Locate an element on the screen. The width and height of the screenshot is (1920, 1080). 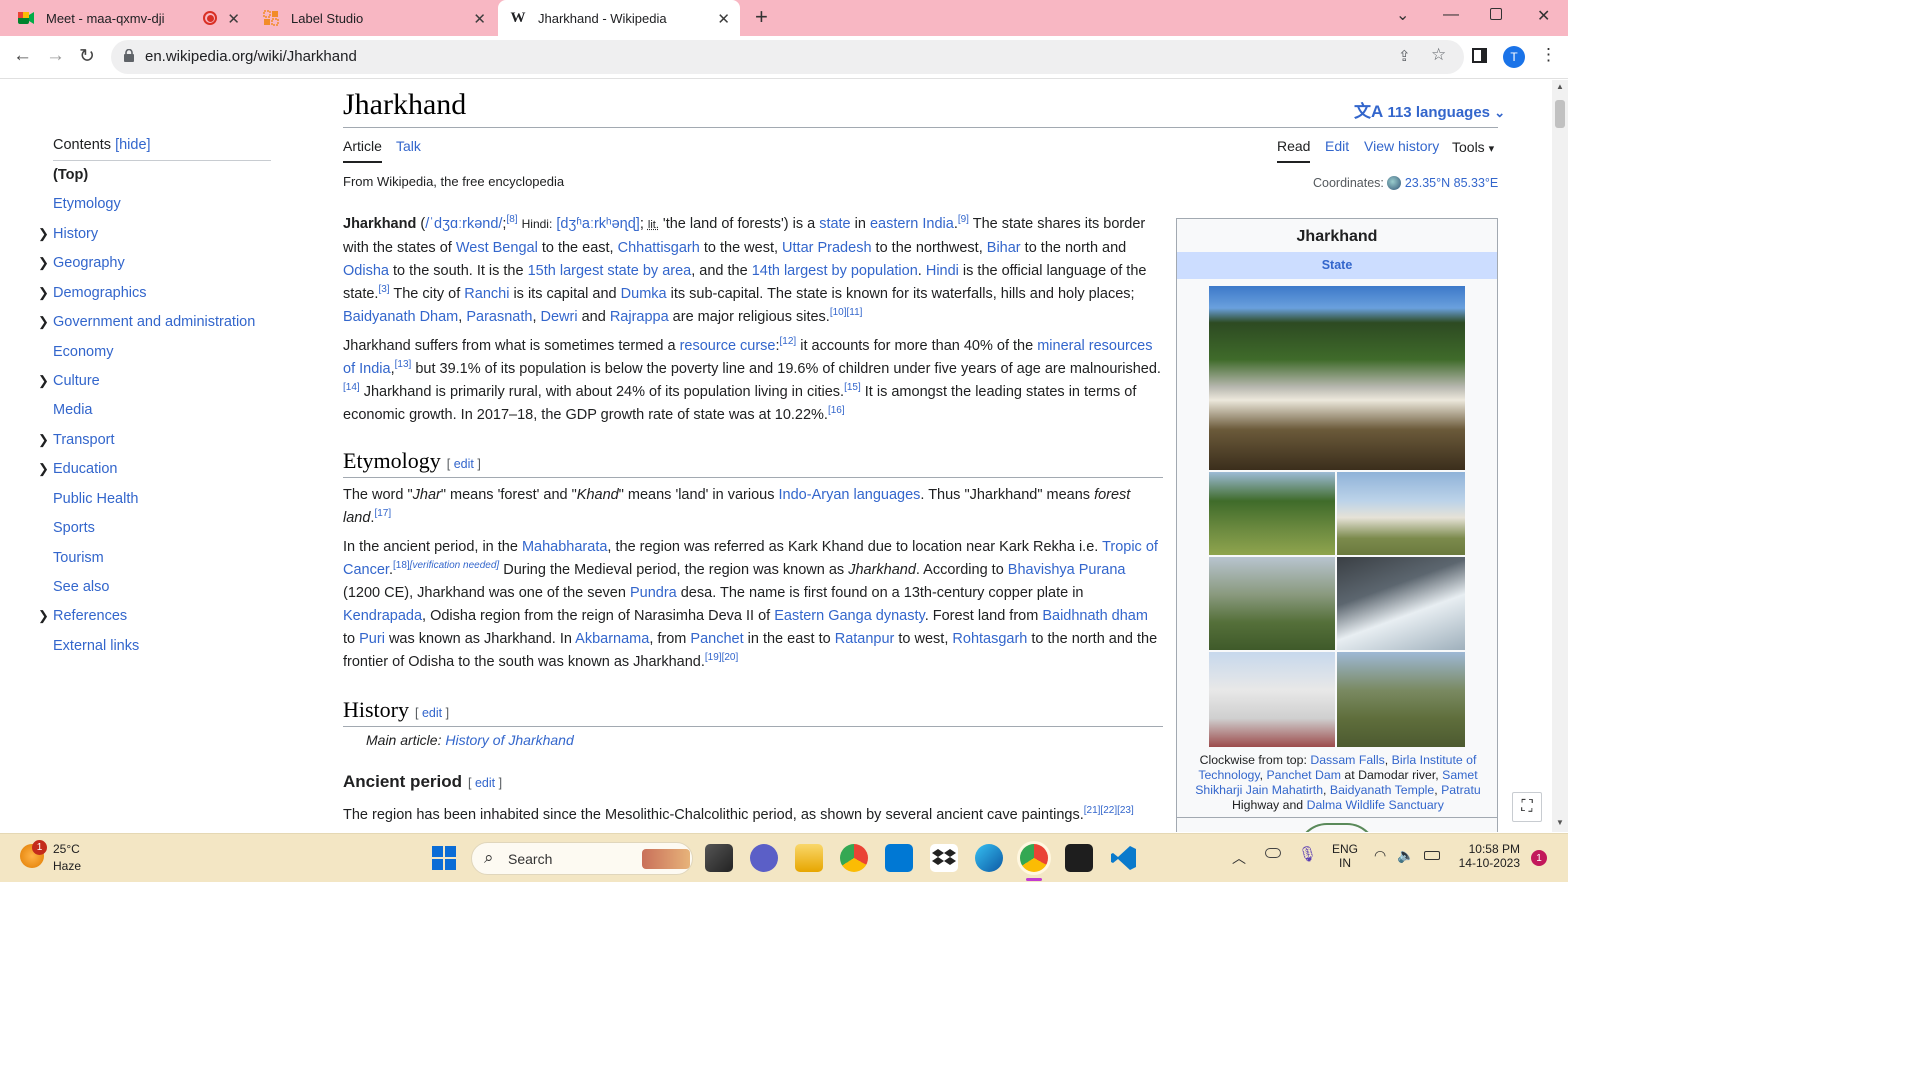
chrome-profile-icon is located at coordinates (1034, 858).